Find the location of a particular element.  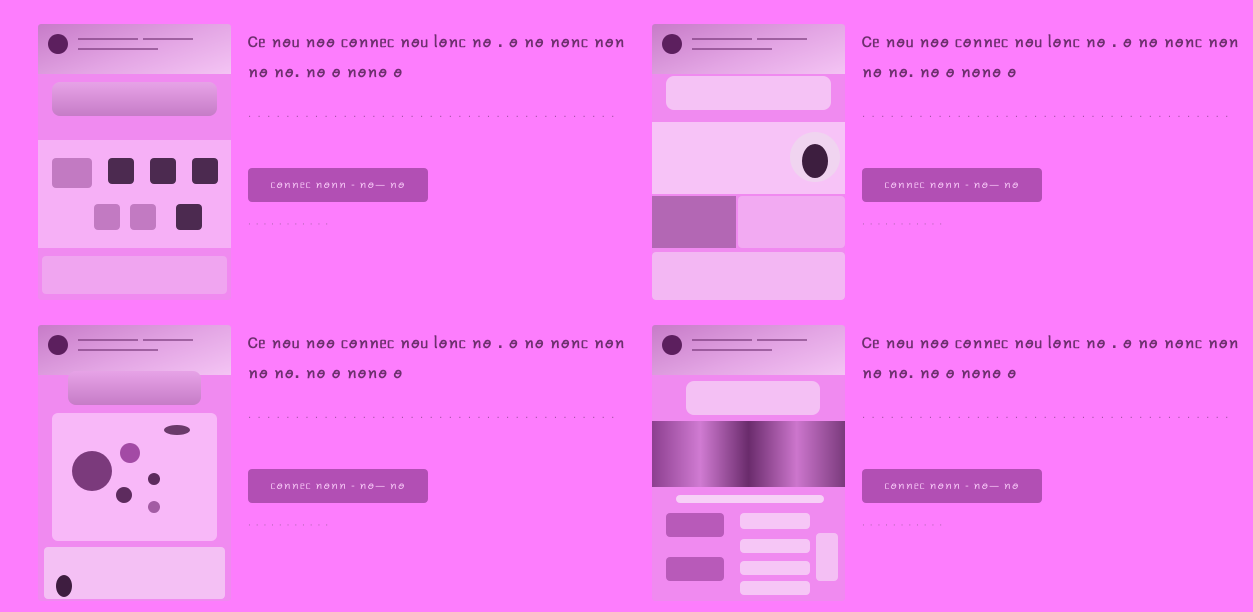

preview-photo-strip is located at coordinates (748, 454).